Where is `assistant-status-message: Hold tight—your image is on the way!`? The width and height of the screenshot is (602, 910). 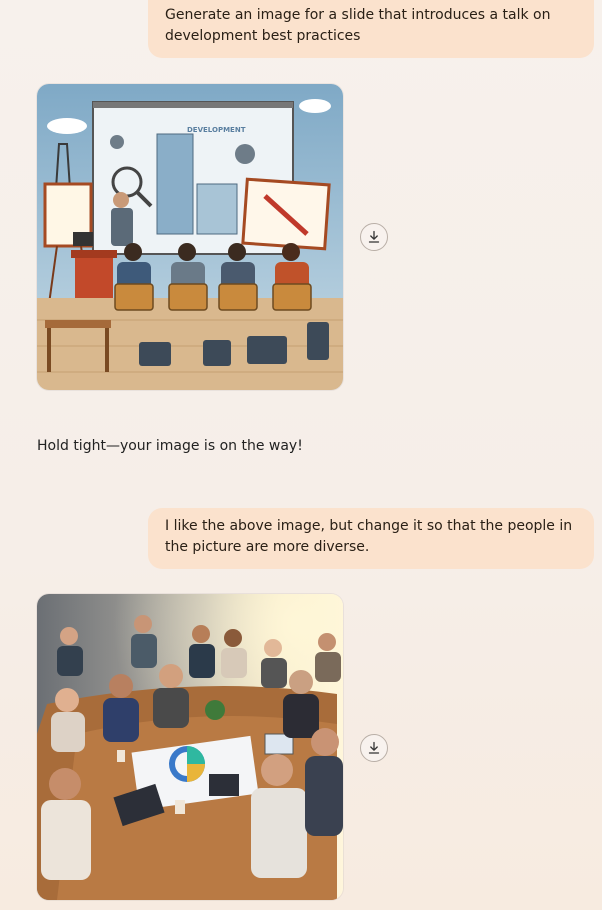
assistant-status-message: Hold tight—your image is on the way! is located at coordinates (170, 446).